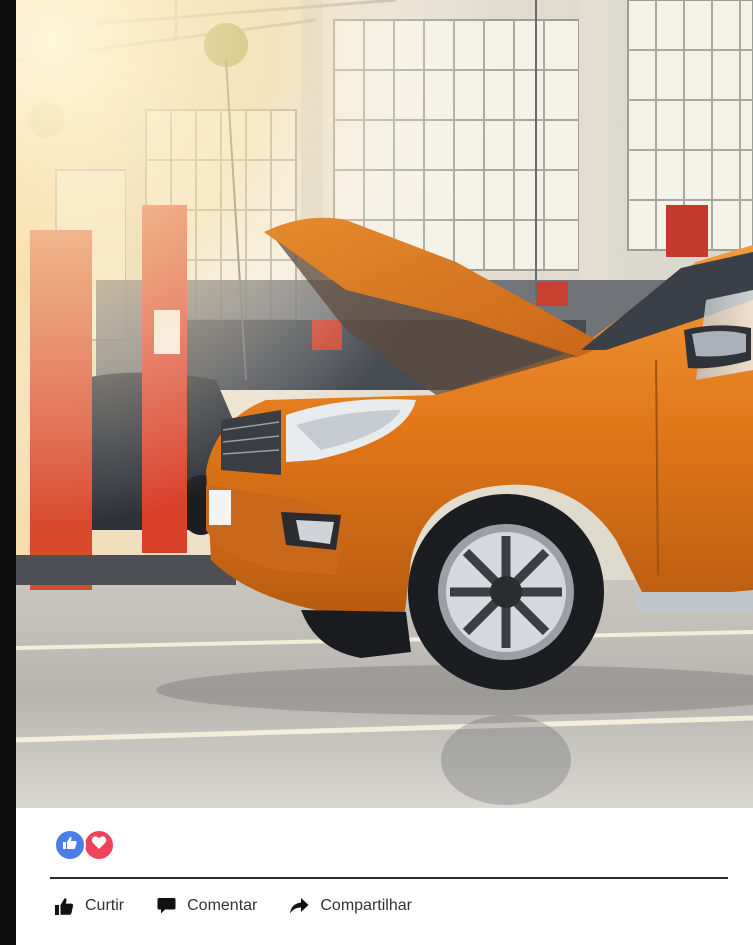 This screenshot has width=753, height=945. Describe the element at coordinates (366, 905) in the screenshot. I see `share-label: Compartilhar` at that location.